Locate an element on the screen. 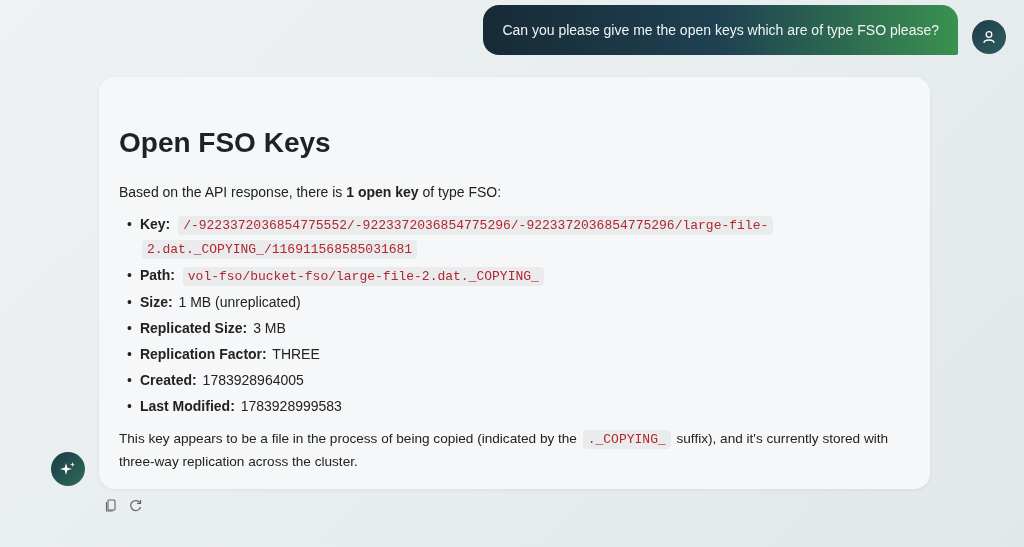 The height and width of the screenshot is (547, 1024). sparkle-icon is located at coordinates (68, 469).